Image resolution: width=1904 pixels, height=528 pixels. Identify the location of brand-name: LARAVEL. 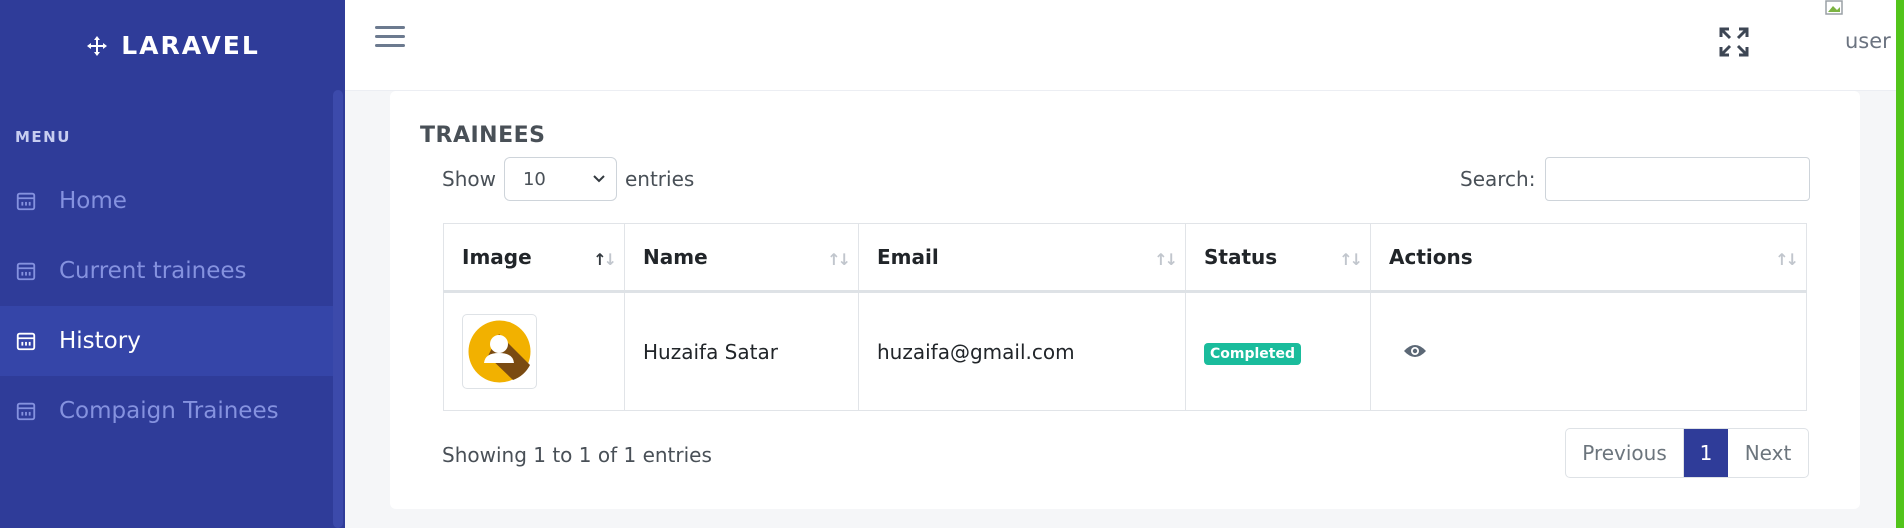
(190, 45).